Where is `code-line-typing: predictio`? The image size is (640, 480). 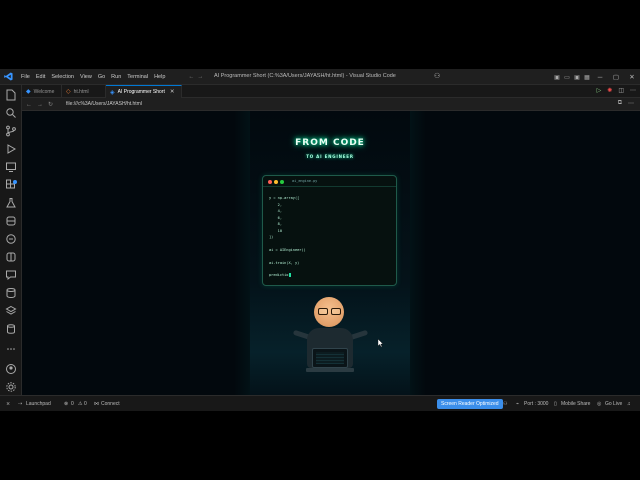 code-line-typing: predictio is located at coordinates (280, 275).